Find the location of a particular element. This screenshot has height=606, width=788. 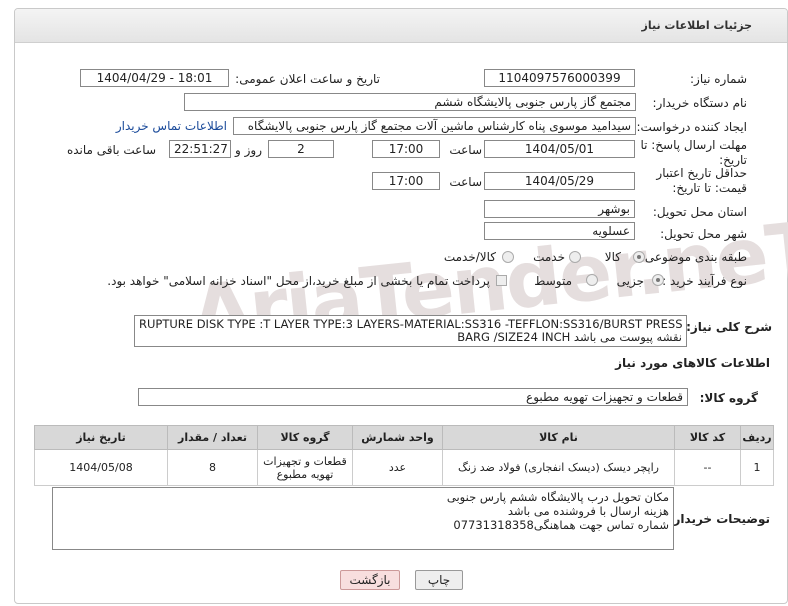

buyer-contact-link: اطلاعات تماس خریدار is located at coordinates (171, 126).